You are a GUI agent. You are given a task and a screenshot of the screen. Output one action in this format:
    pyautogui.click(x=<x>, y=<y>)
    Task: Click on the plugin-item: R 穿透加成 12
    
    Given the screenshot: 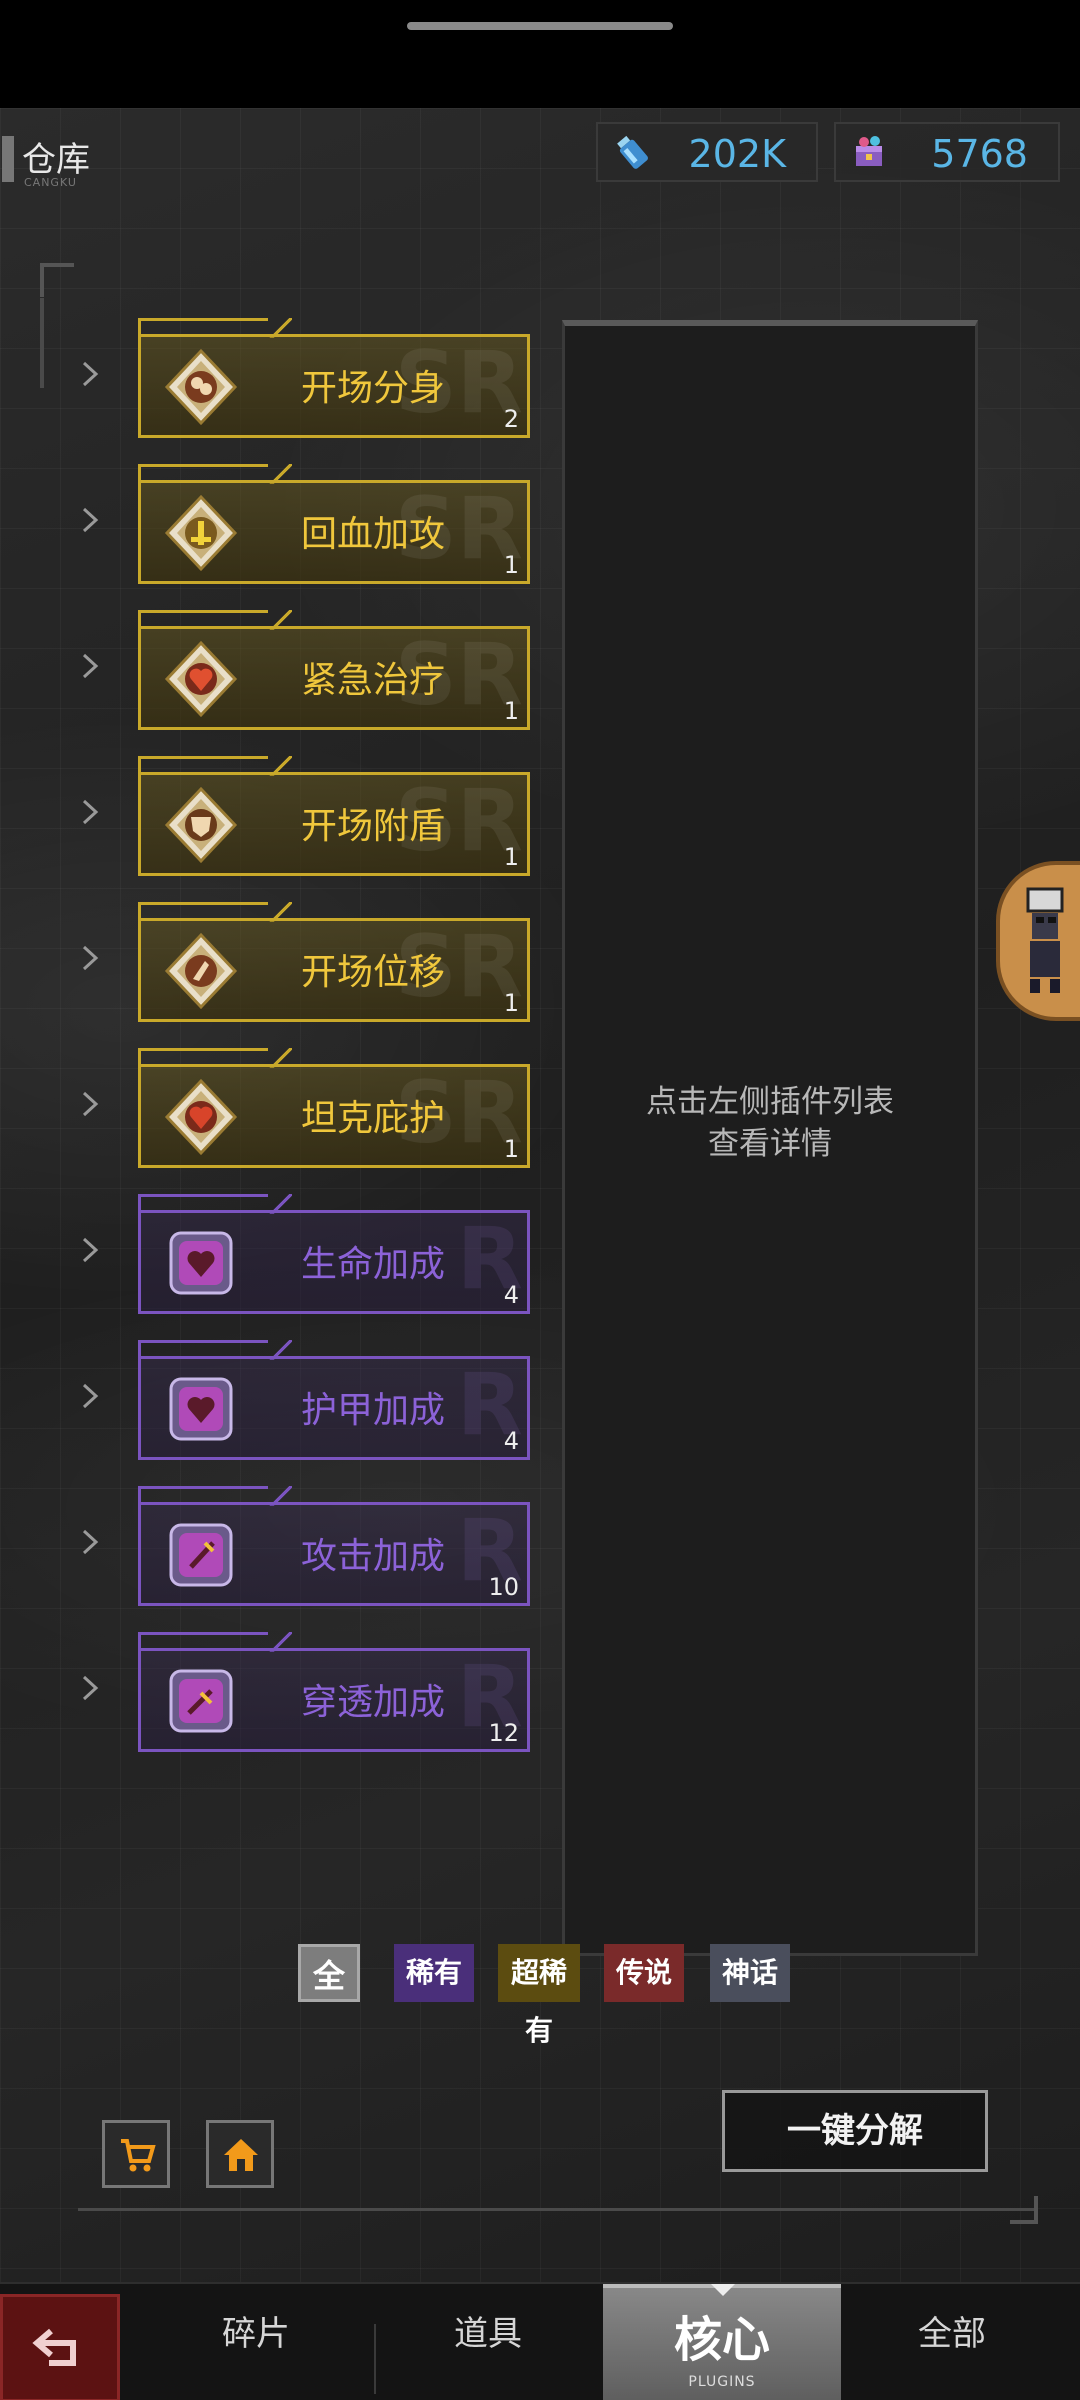 What is the action you would take?
    pyautogui.click(x=305, y=1687)
    